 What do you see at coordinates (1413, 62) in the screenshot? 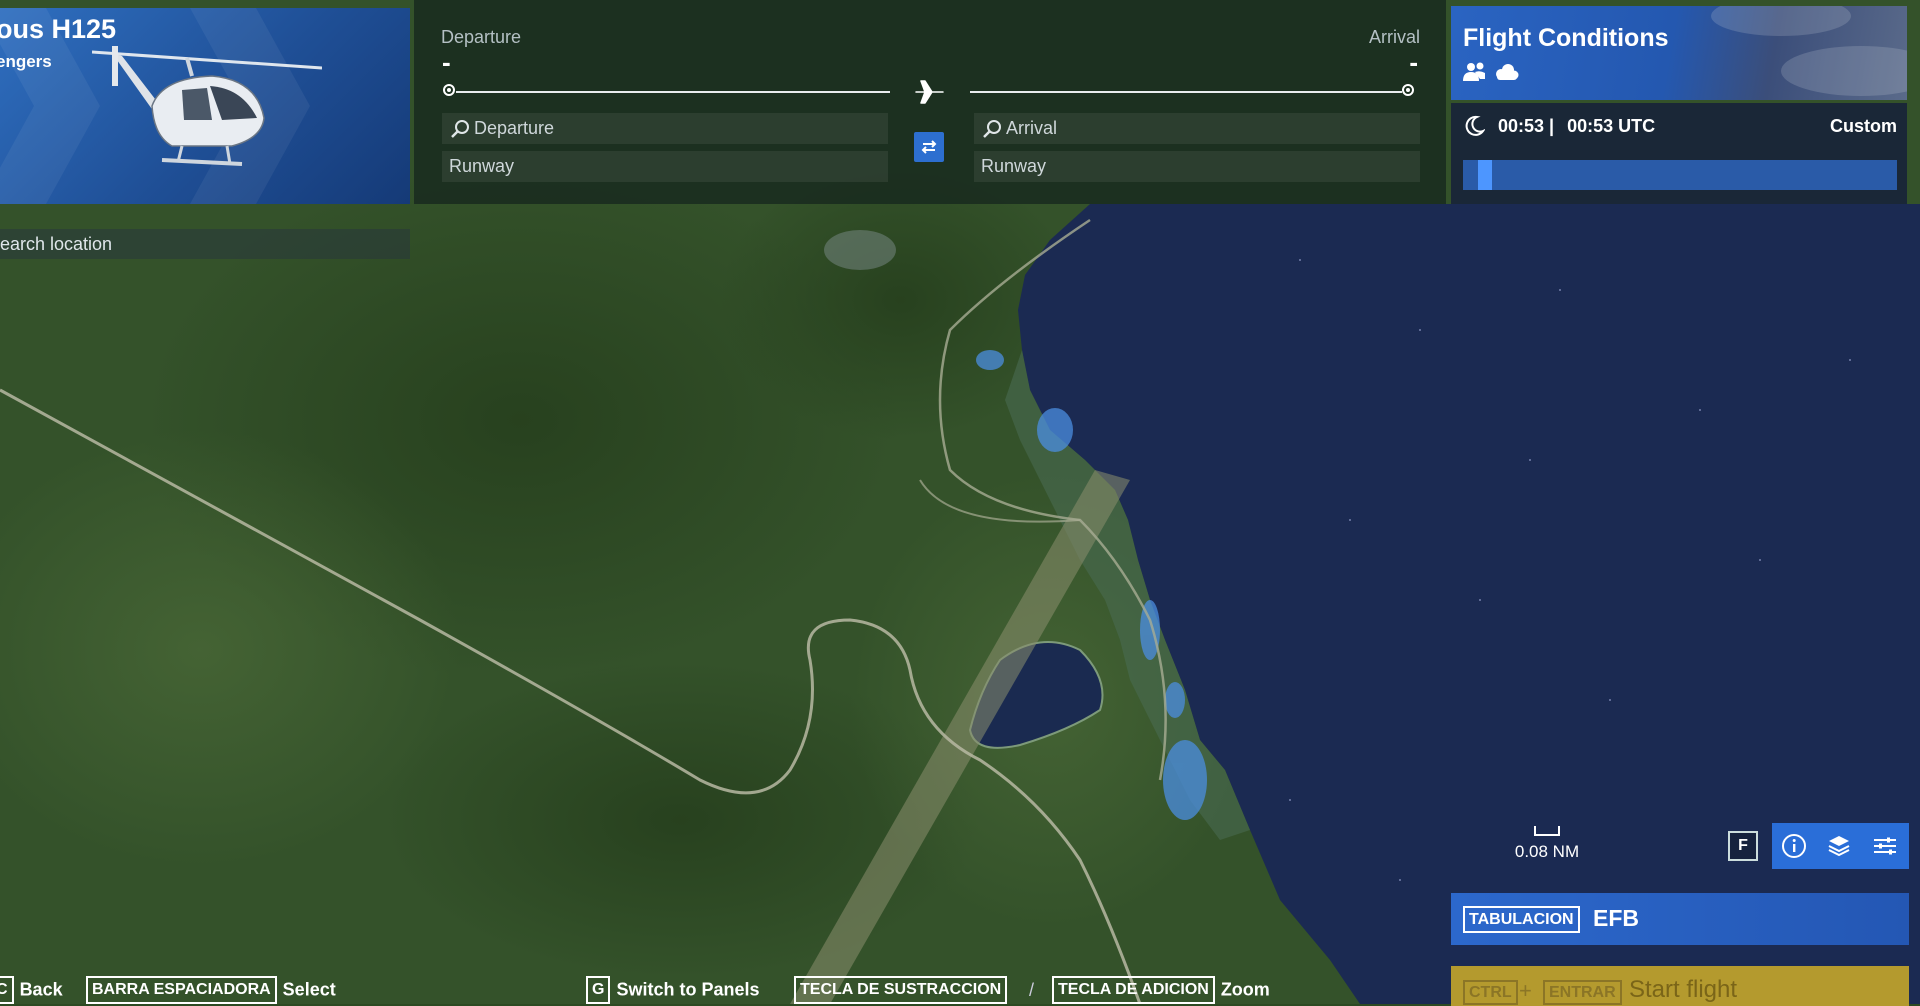
I see `arrival-value: -` at bounding box center [1413, 62].